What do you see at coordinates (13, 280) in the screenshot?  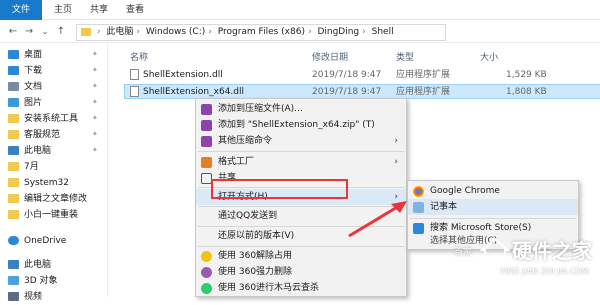 I see `3d-objects-icon` at bounding box center [13, 280].